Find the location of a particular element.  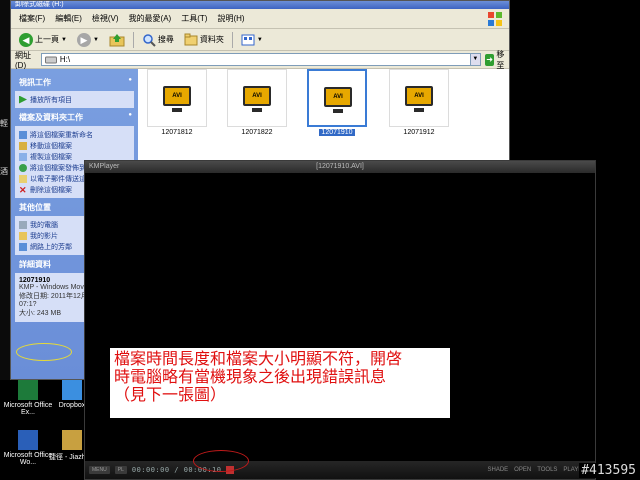

address-value: H:\ is located at coordinates (65, 59).